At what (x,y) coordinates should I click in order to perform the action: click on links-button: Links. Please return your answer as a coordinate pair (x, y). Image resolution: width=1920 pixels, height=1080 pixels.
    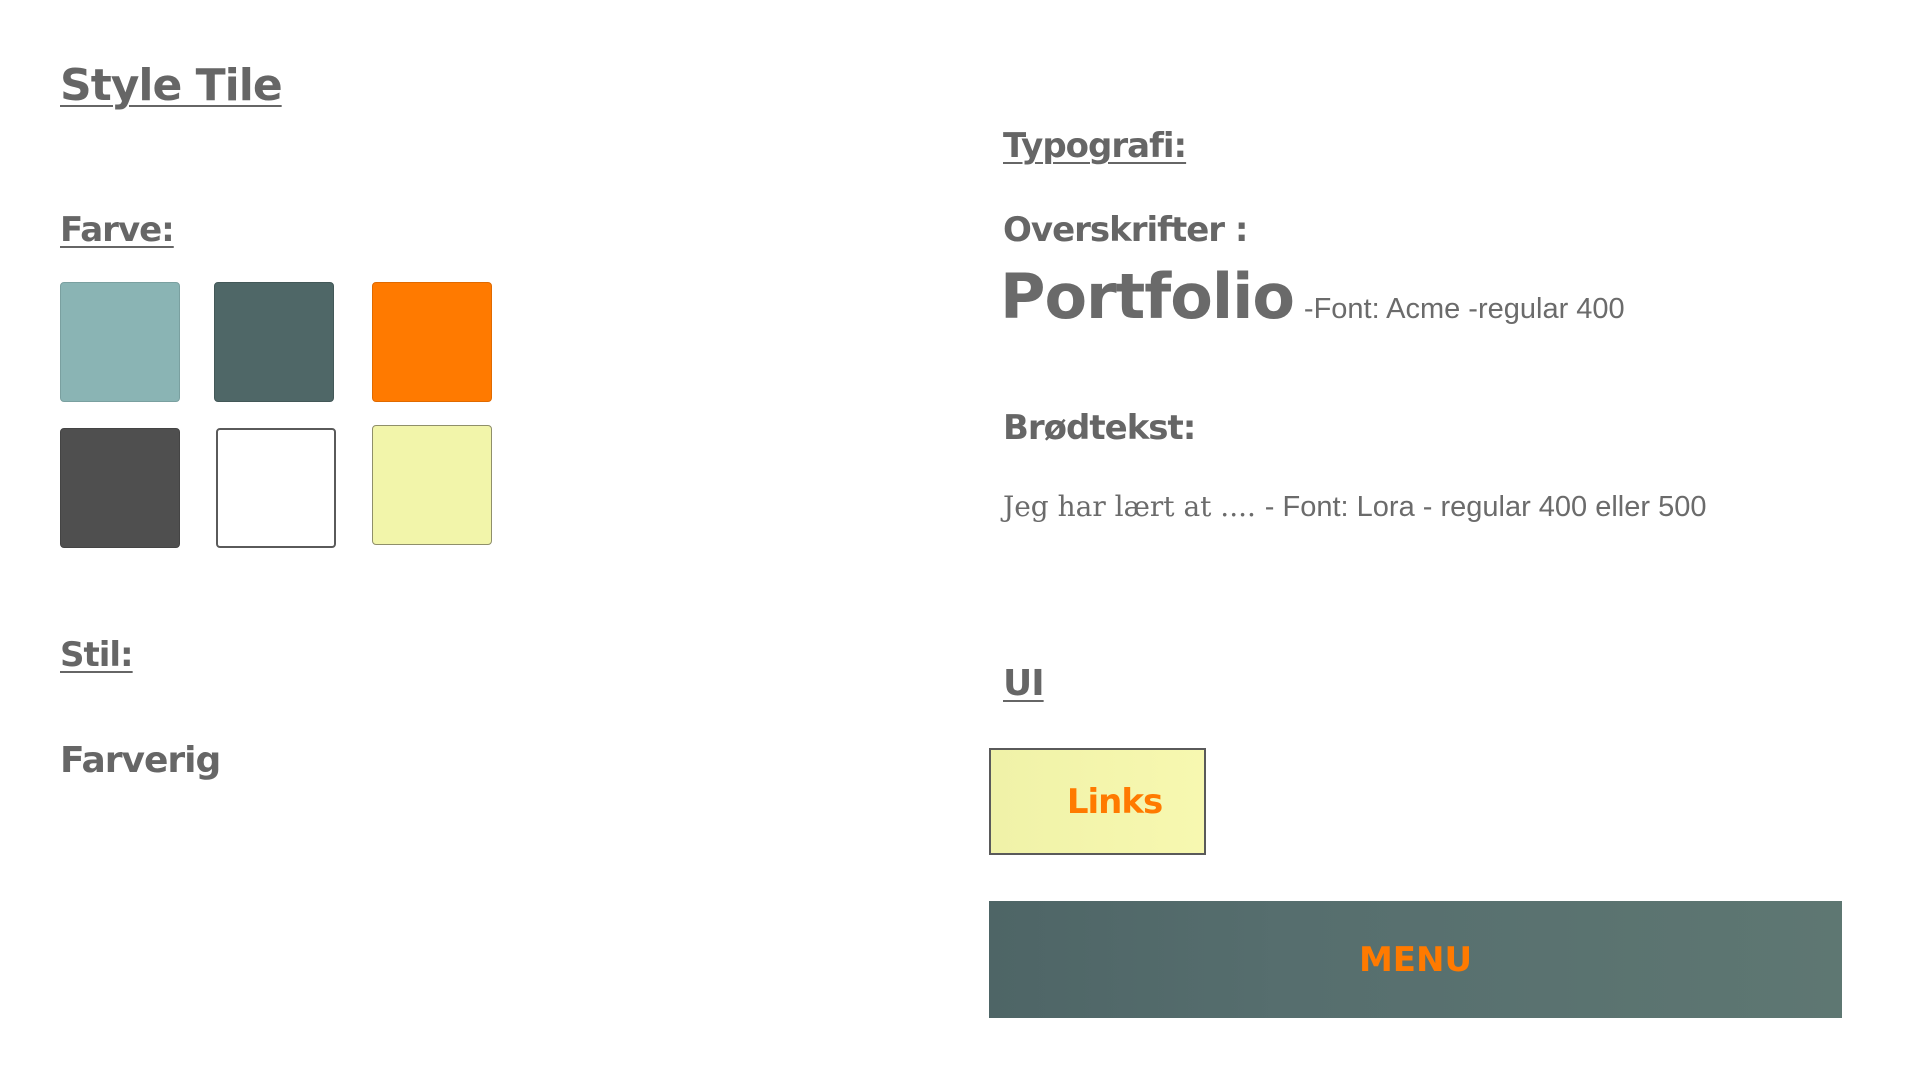
    Looking at the image, I should click on (1097, 801).